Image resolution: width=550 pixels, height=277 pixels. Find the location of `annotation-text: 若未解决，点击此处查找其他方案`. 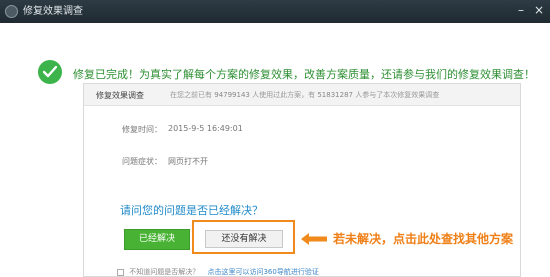

annotation-text: 若未解决，点击此处查找其他方案 is located at coordinates (423, 239).